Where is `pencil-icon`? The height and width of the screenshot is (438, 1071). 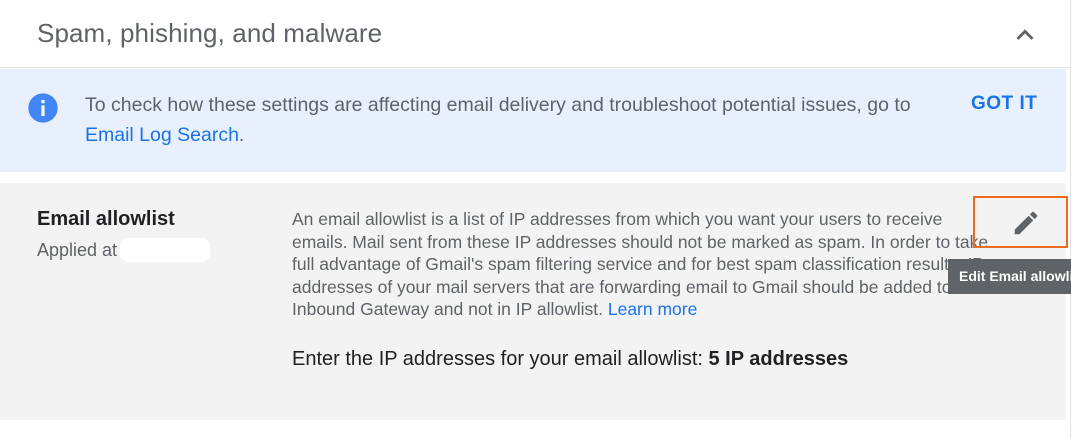
pencil-icon is located at coordinates (1026, 223).